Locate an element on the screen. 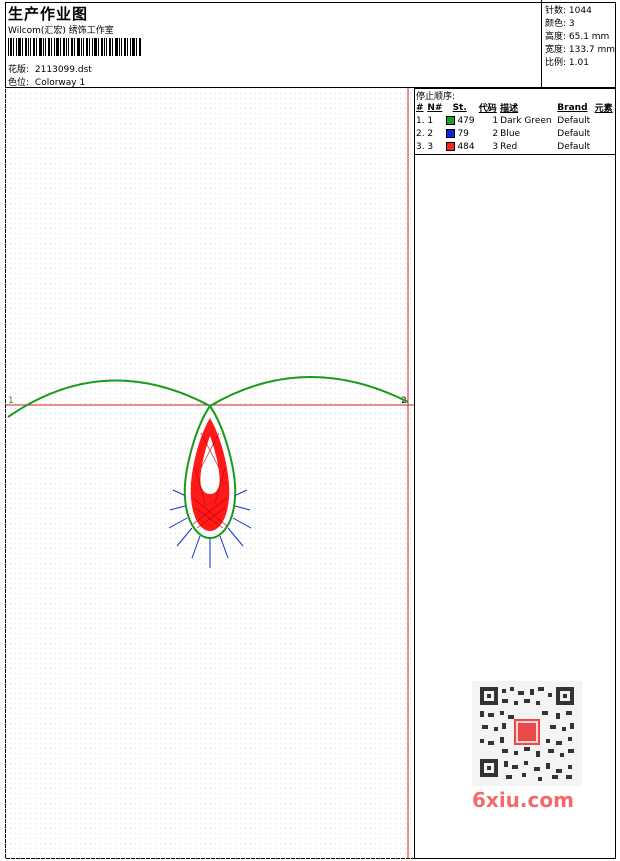 Image resolution: width=620 pixels, height=861 pixels. design-file-value: 2113099.dst is located at coordinates (63, 70).